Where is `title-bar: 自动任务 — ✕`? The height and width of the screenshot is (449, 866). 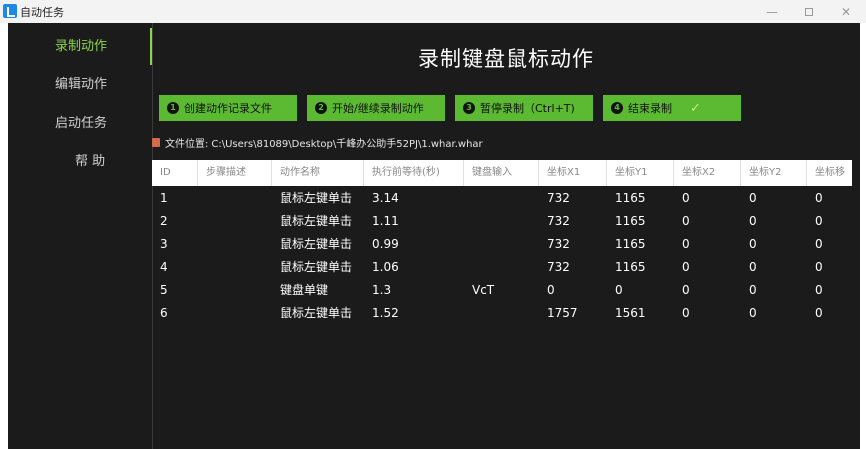
title-bar: 自动任务 — ✕ is located at coordinates (433, 11).